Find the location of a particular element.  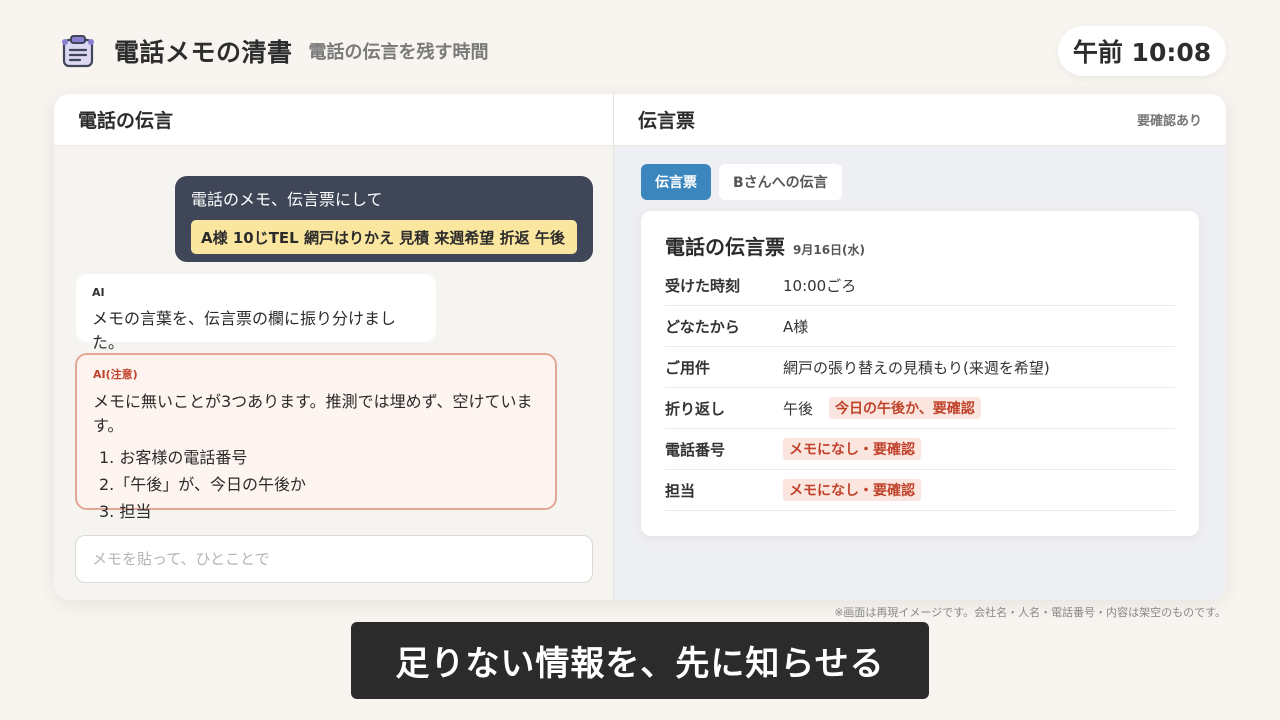

chat-pane-title: 電話の伝言 is located at coordinates (126, 121).